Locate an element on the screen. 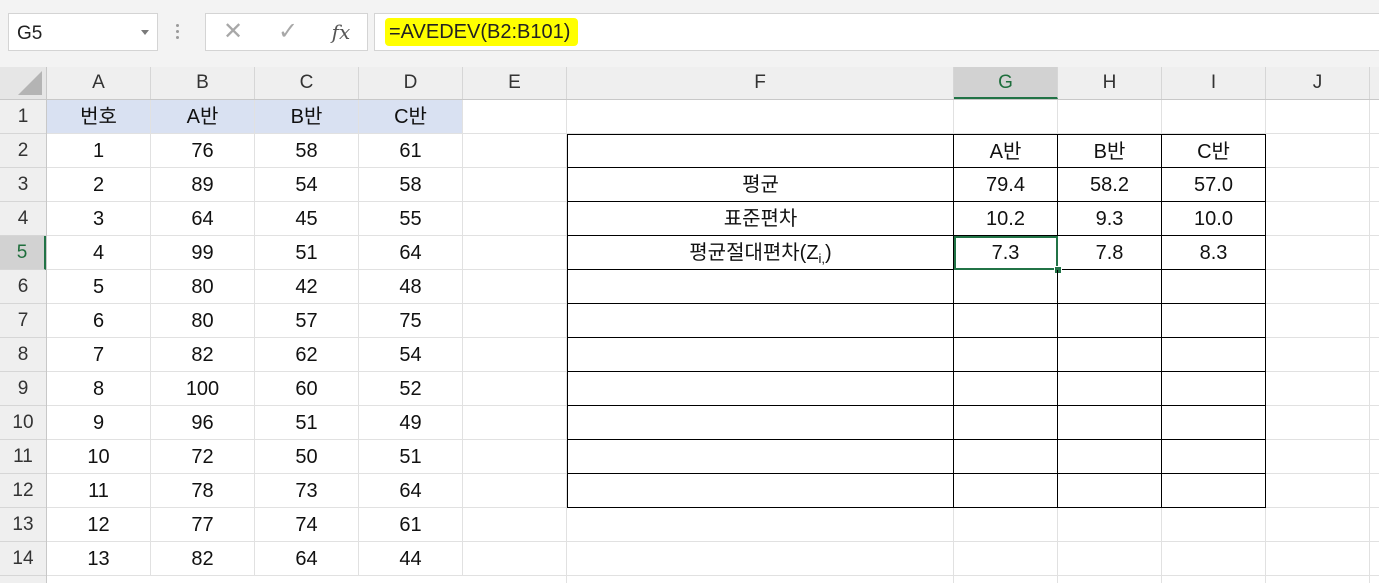 The height and width of the screenshot is (583, 1379). column-header-b: B is located at coordinates (203, 83).